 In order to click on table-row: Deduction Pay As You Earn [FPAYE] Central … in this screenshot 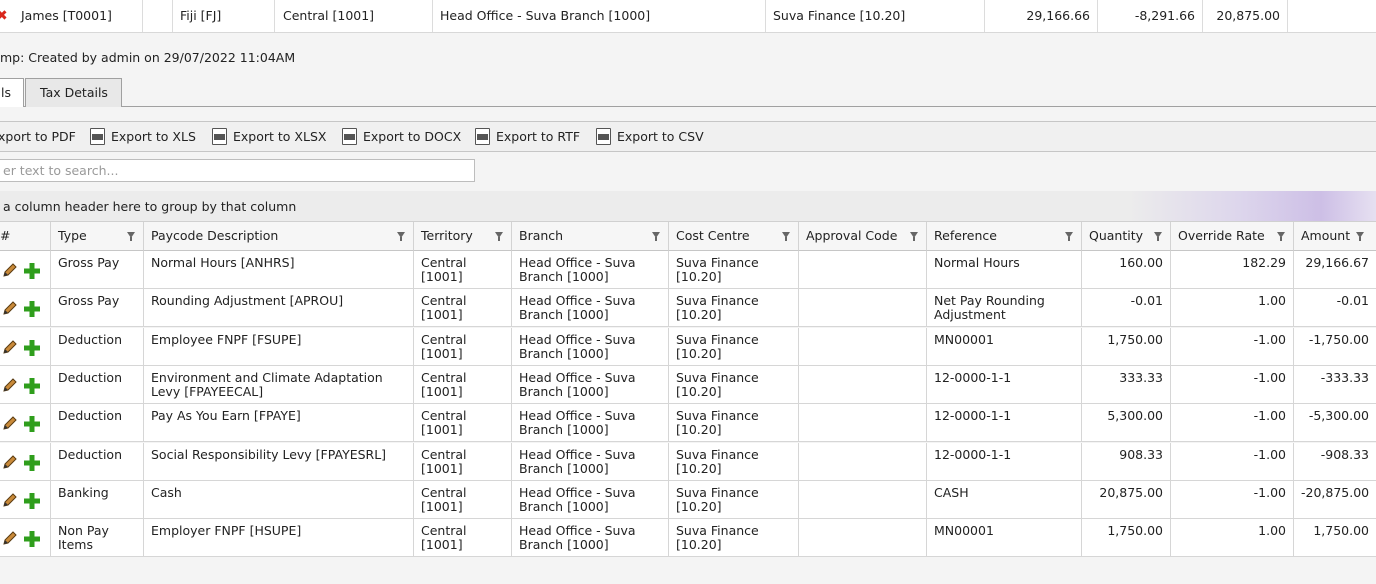, I will do `click(688, 423)`.